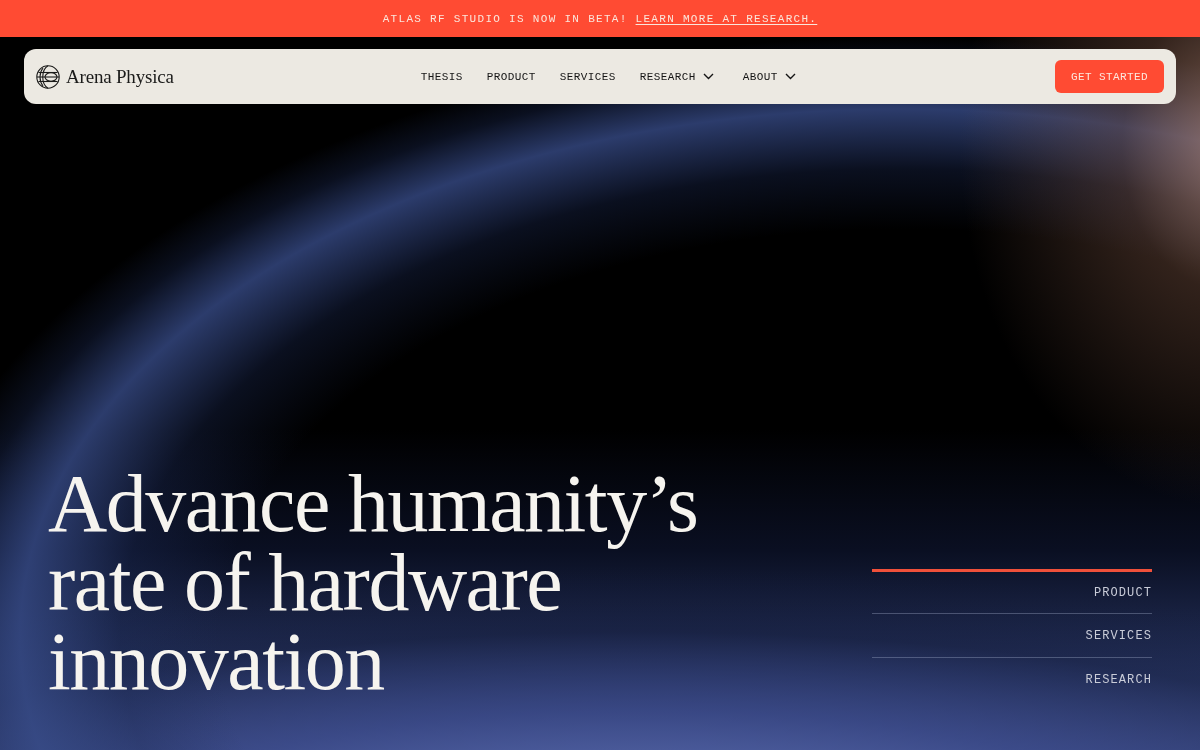 Image resolution: width=1200 pixels, height=750 pixels. What do you see at coordinates (1012, 679) in the screenshot?
I see `side-nav-link: RESEARCH` at bounding box center [1012, 679].